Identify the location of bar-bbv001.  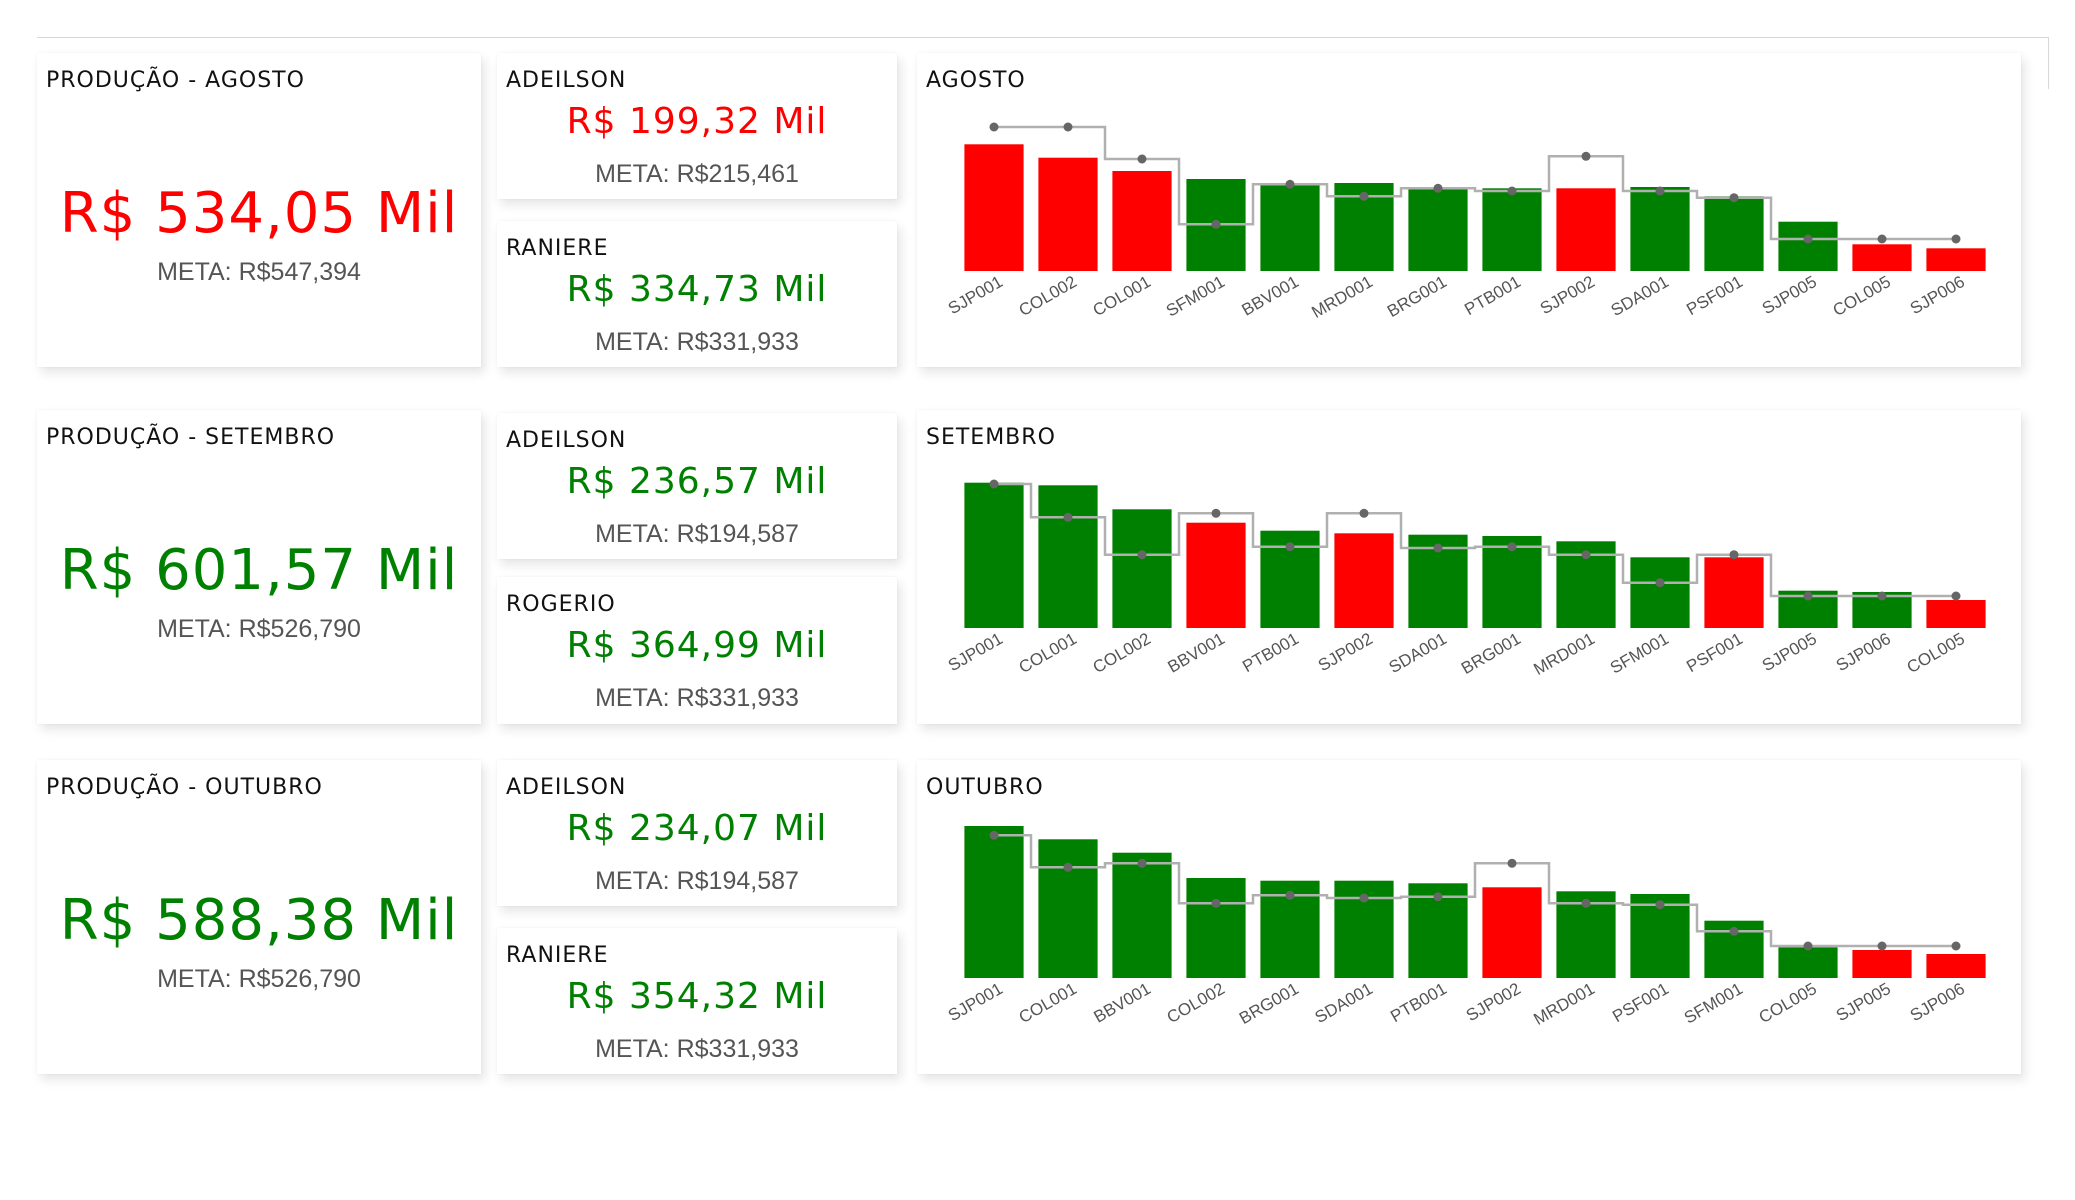
(1290, 227).